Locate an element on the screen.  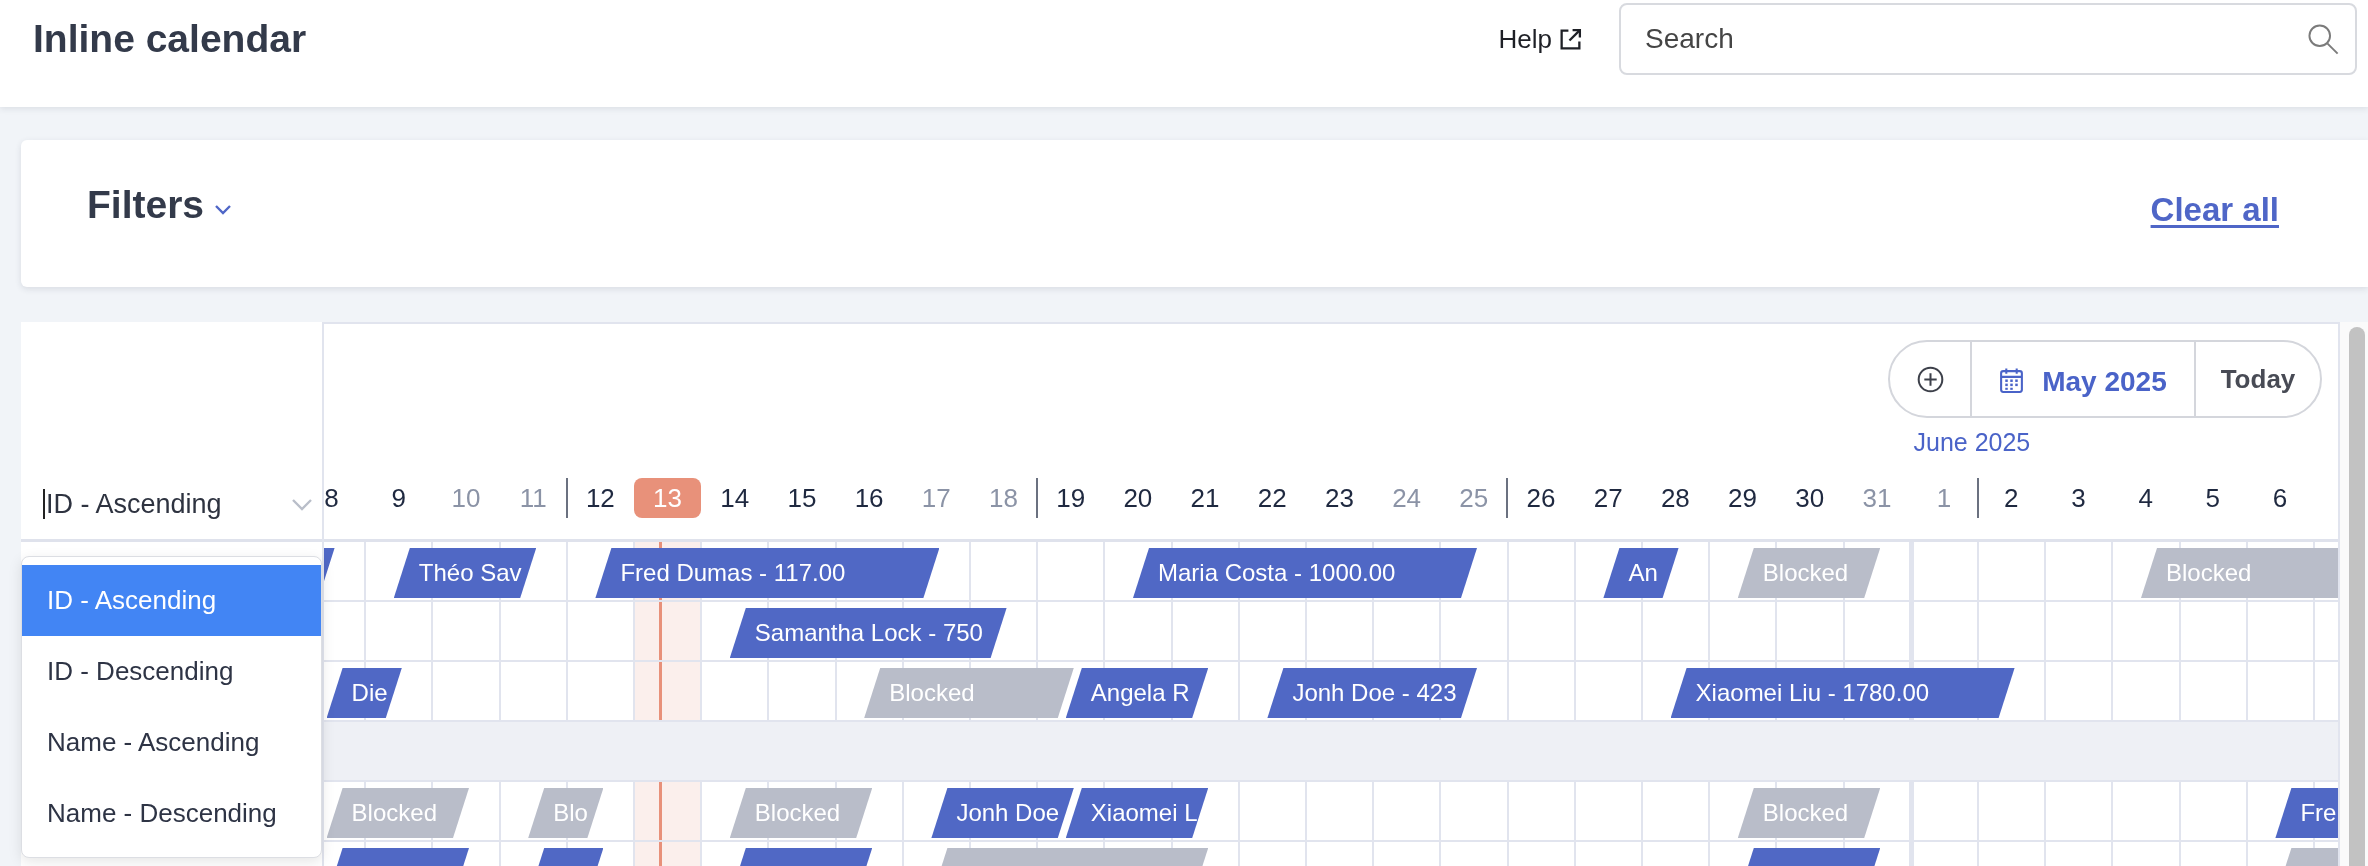
day-number: 2 is located at coordinates (2011, 498).